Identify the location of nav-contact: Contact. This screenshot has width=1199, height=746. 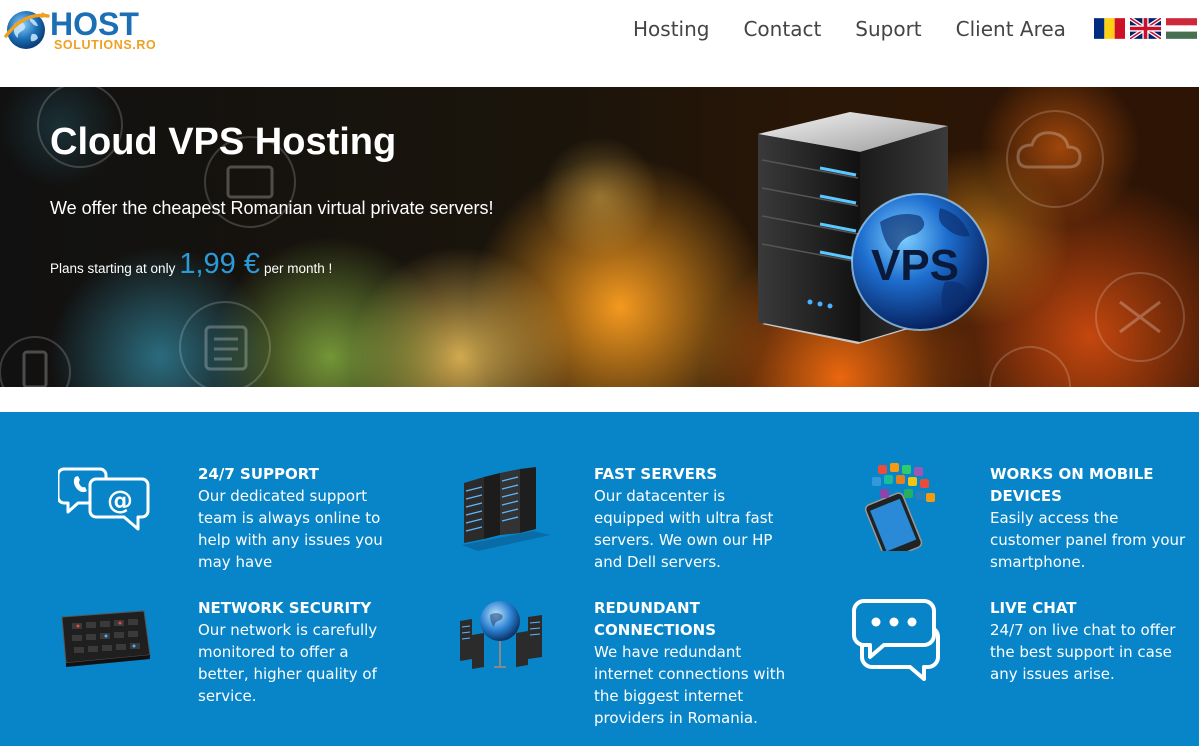
(782, 29).